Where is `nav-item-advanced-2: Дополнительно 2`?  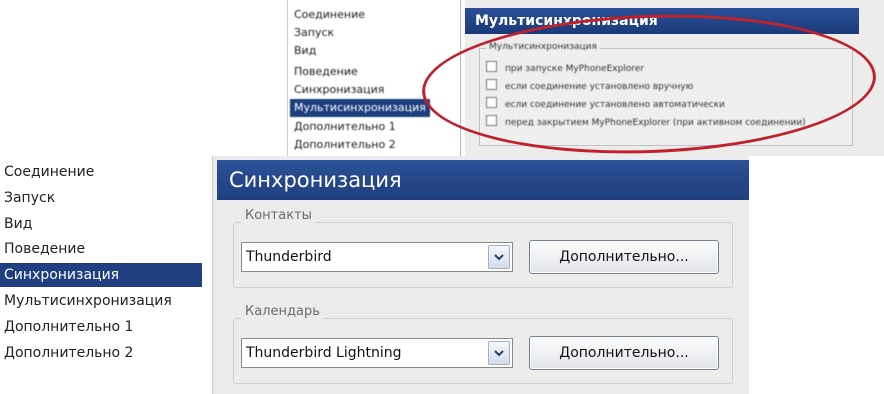 nav-item-advanced-2: Дополнительно 2 is located at coordinates (101, 353).